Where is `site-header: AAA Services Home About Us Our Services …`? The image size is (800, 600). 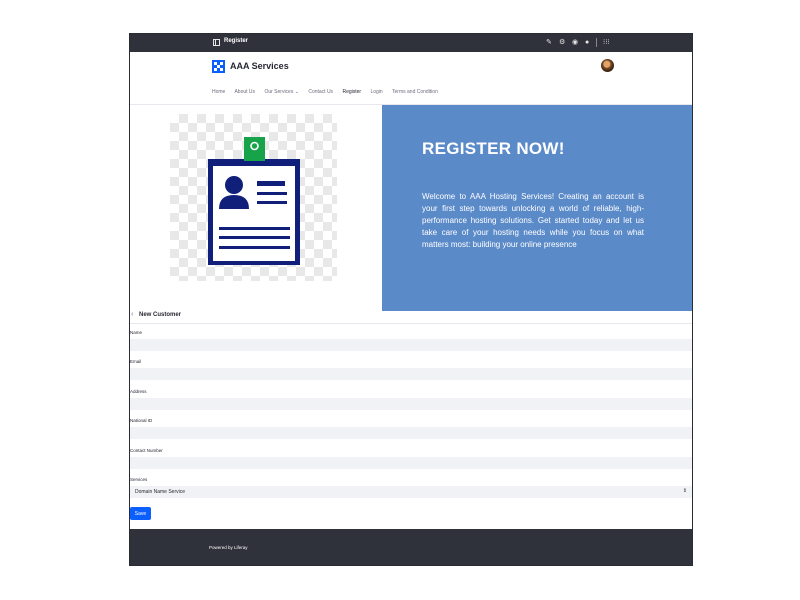
site-header: AAA Services Home About Us Our Services … is located at coordinates (411, 78).